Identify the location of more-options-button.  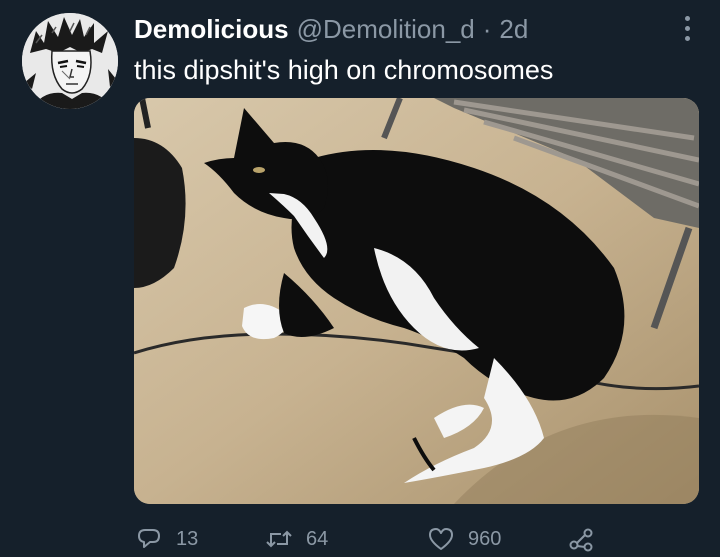
(687, 28).